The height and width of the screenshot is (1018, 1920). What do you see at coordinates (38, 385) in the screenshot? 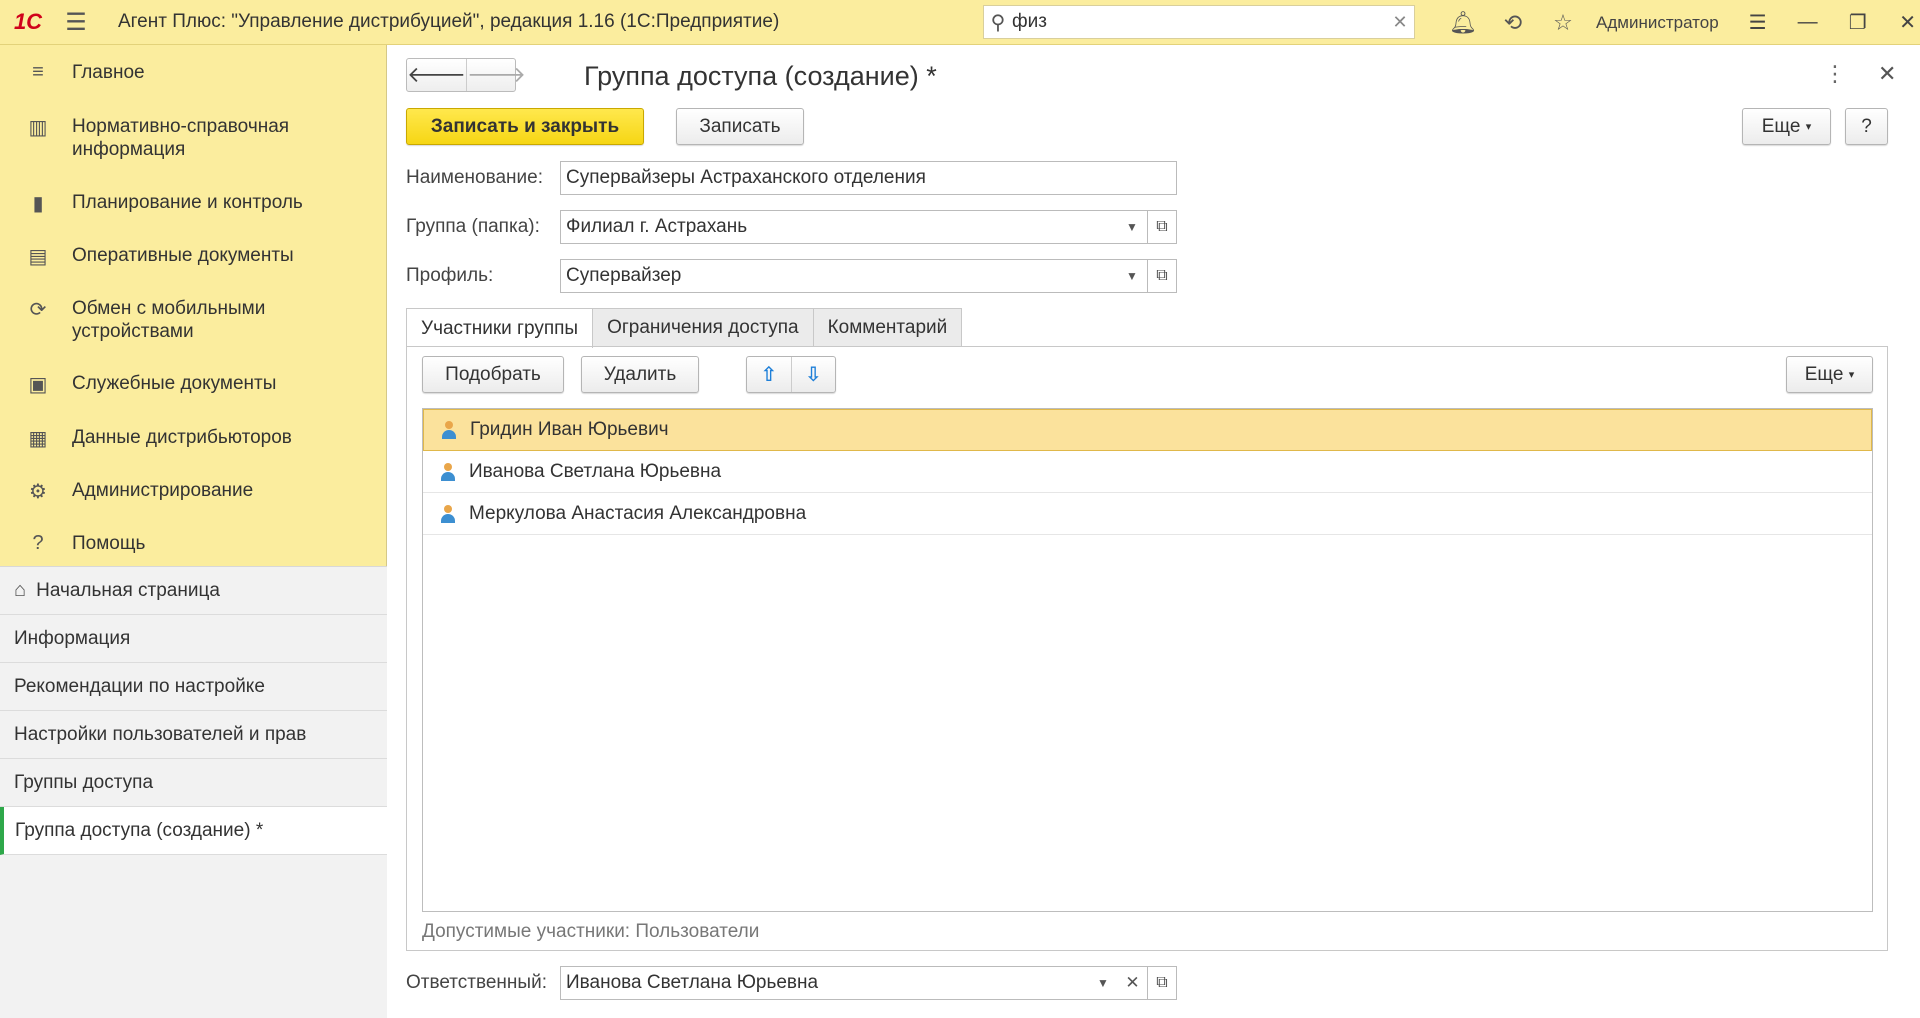
I see `service-docs-icon: ▣` at bounding box center [38, 385].